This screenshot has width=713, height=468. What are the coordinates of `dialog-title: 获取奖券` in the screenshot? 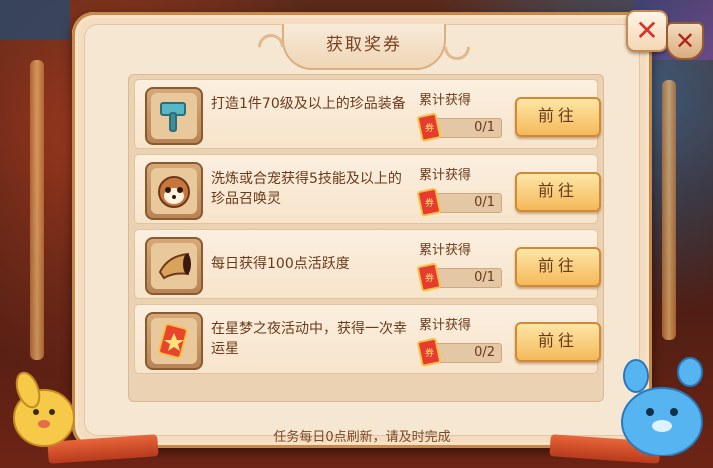 It's located at (364, 47).